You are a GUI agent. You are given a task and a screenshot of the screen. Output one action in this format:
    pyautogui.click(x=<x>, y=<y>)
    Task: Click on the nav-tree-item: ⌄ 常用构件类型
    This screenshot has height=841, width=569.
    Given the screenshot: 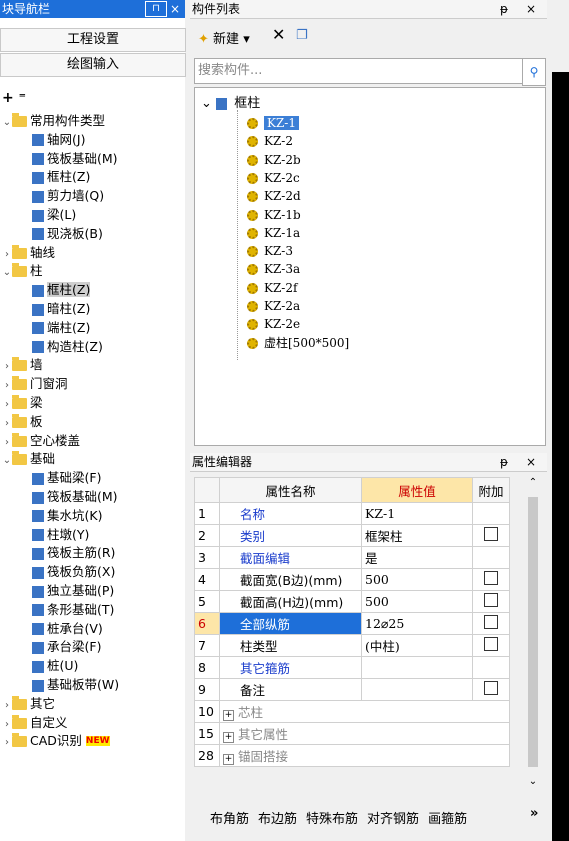 What is the action you would take?
    pyautogui.click(x=53, y=121)
    